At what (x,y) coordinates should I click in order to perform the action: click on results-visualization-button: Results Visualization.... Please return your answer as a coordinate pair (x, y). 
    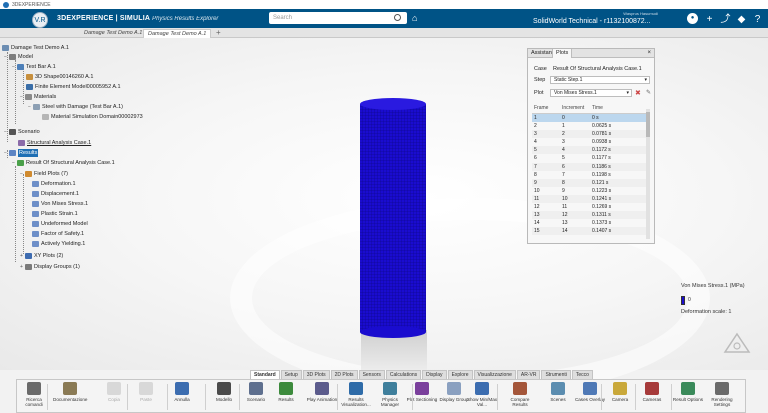
    Looking at the image, I should click on (356, 394).